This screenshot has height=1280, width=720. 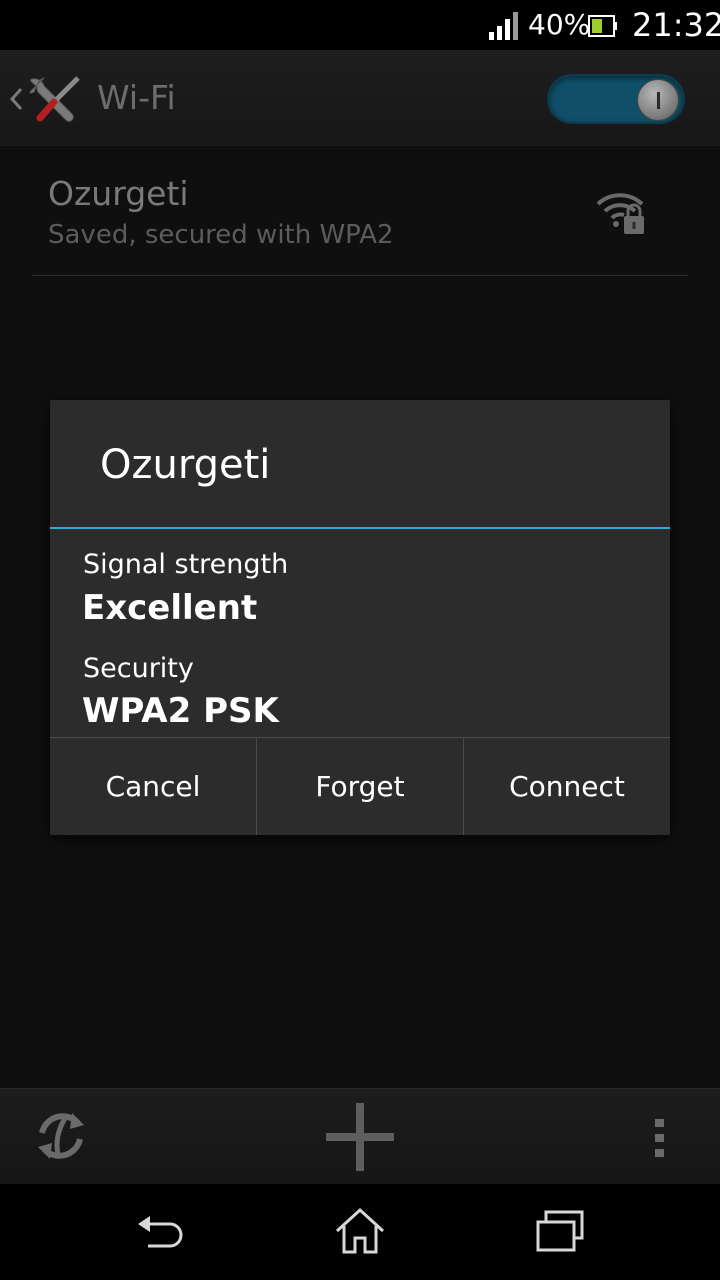 I want to click on signal-strength-label: Signal strength, so click(x=186, y=564).